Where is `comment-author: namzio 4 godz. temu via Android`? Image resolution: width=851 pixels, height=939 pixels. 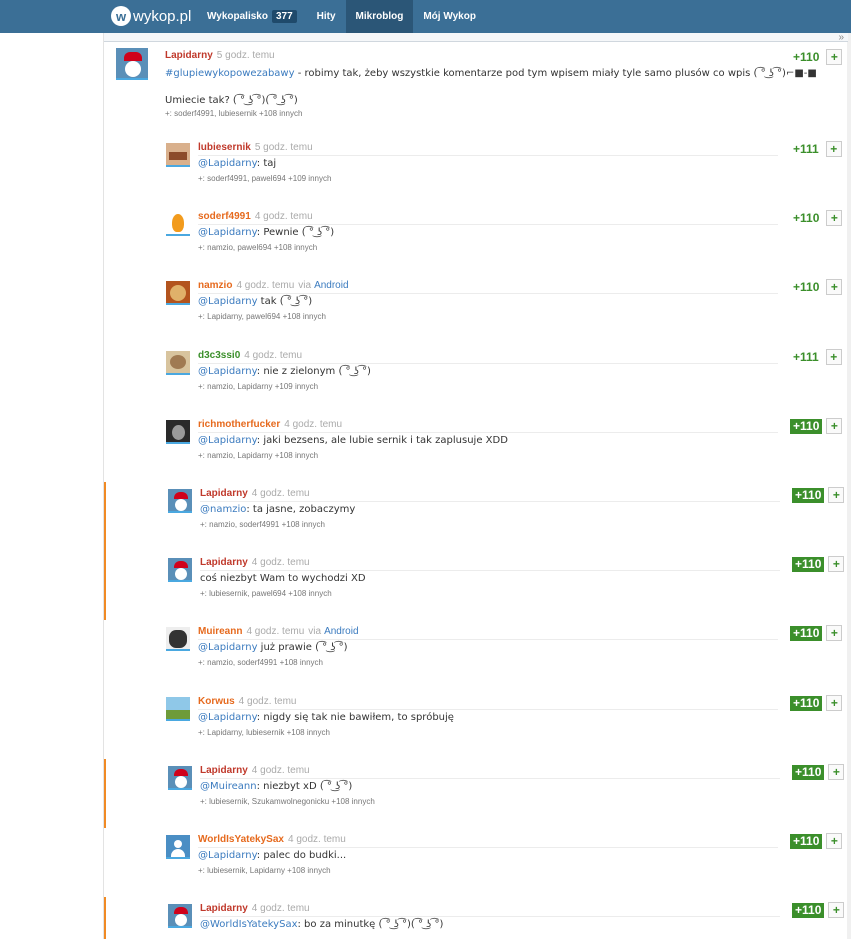 comment-author: namzio 4 godz. temu via Android is located at coordinates (273, 285).